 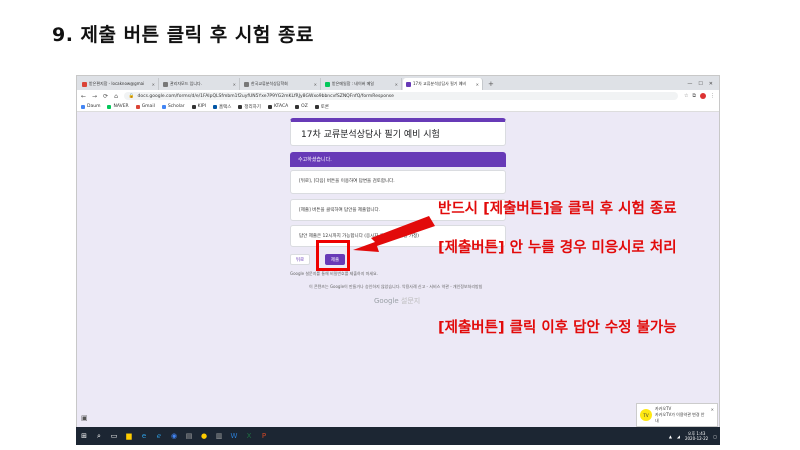 What do you see at coordinates (84, 84) in the screenshot?
I see `gmail-icon` at bounding box center [84, 84].